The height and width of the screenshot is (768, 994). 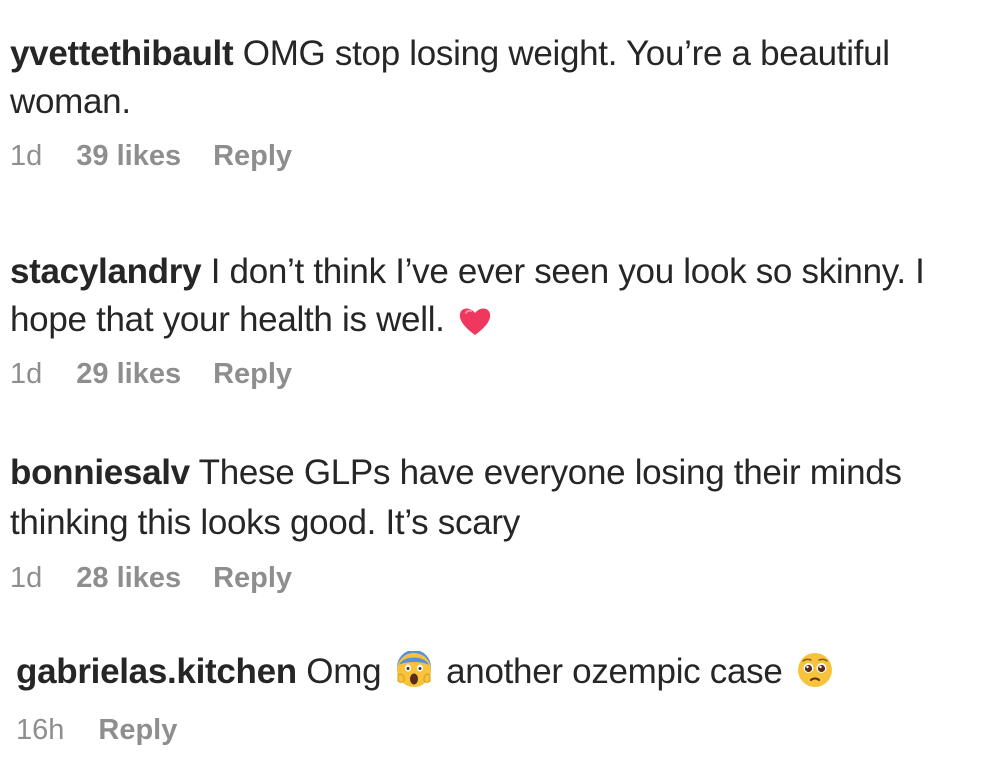 What do you see at coordinates (128, 374) in the screenshot?
I see `comment-likes: 29 likes` at bounding box center [128, 374].